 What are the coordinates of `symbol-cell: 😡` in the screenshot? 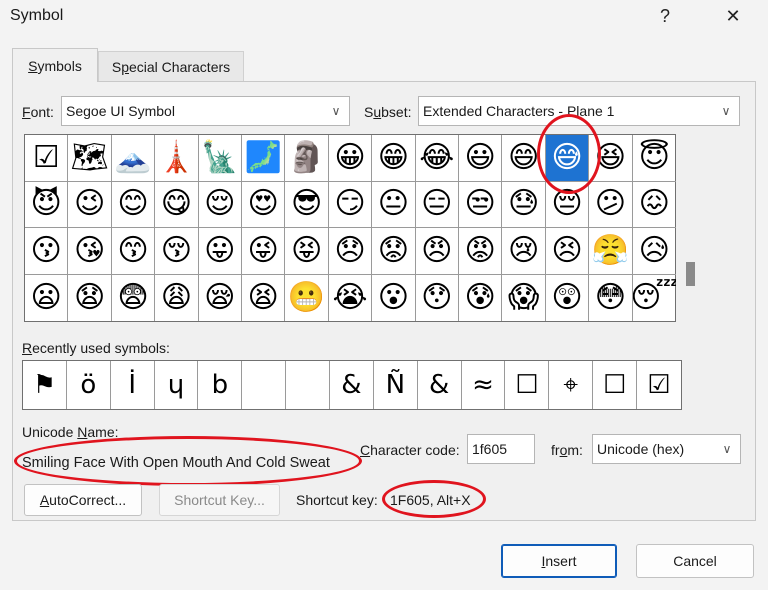 It's located at (481, 251).